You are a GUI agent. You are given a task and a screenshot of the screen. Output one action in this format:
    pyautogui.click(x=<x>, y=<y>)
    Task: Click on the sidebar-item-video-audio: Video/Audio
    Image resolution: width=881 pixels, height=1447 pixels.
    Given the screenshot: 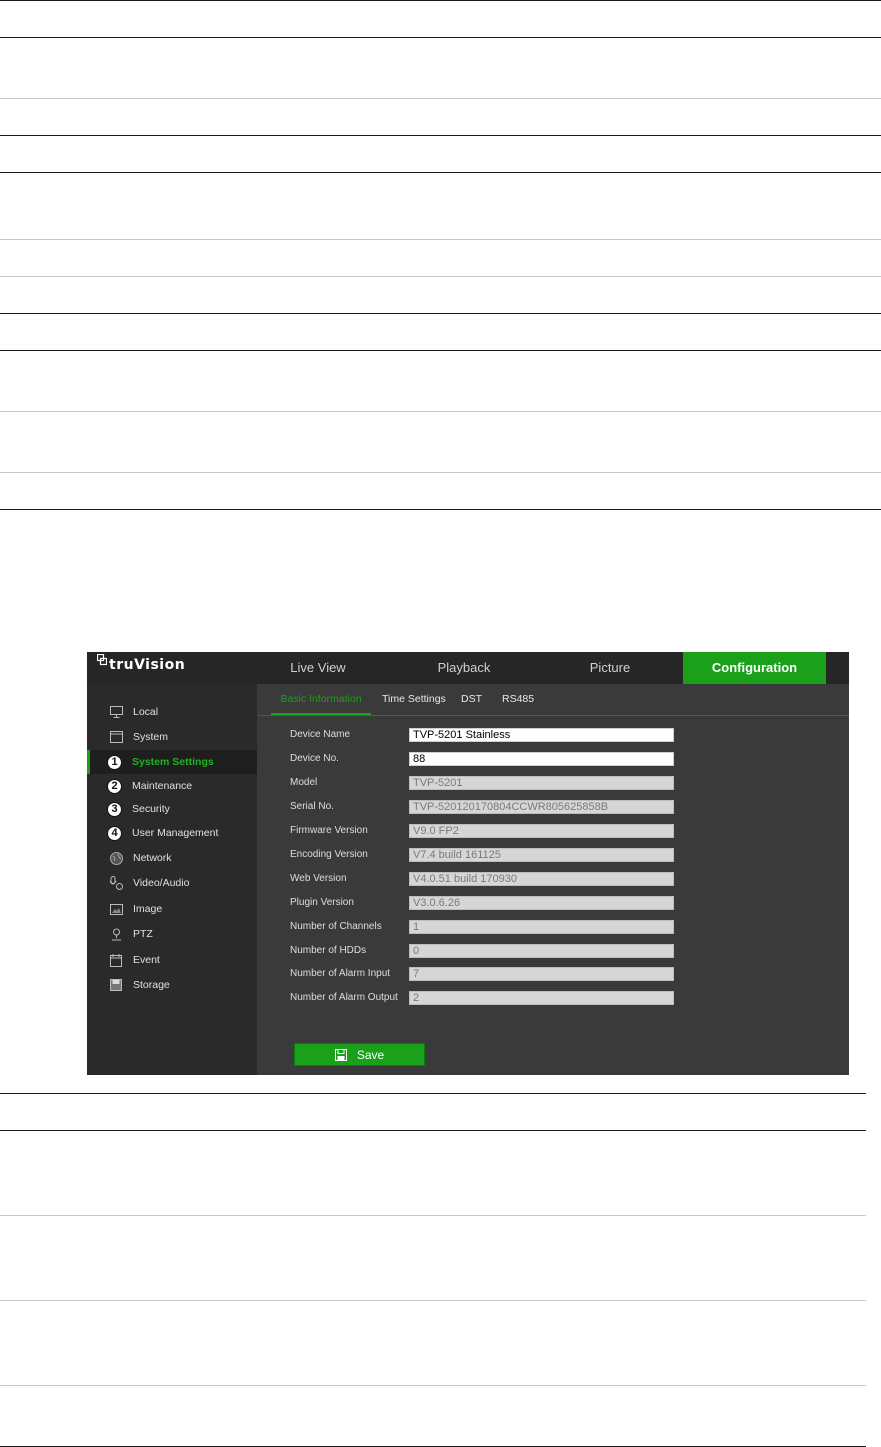 What is the action you would take?
    pyautogui.click(x=172, y=883)
    